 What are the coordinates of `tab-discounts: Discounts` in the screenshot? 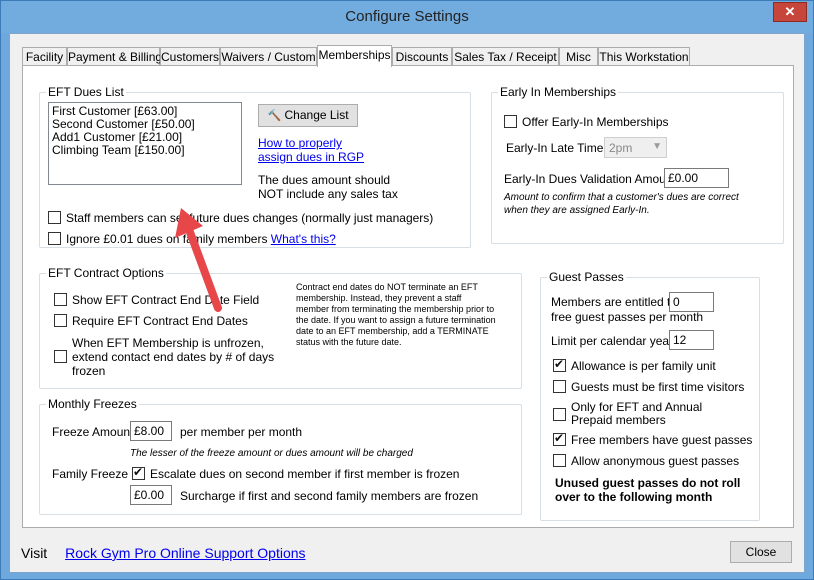 It's located at (422, 57).